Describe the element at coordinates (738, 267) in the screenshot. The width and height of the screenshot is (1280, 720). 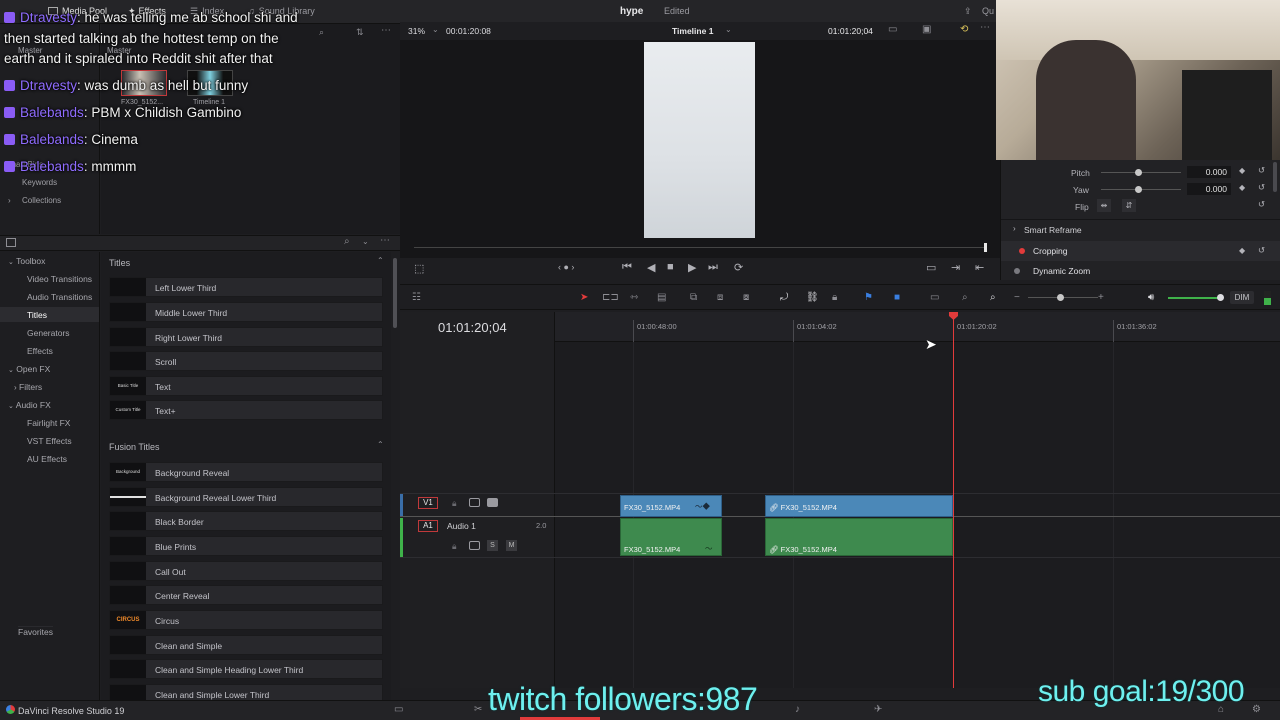
I see `loop-icon: ⟳` at that location.